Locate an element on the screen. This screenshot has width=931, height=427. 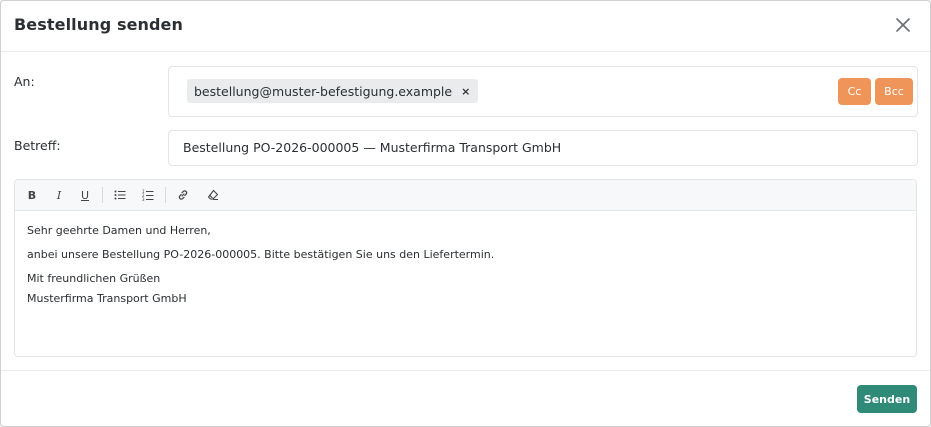
underline-icon: U is located at coordinates (85, 195).